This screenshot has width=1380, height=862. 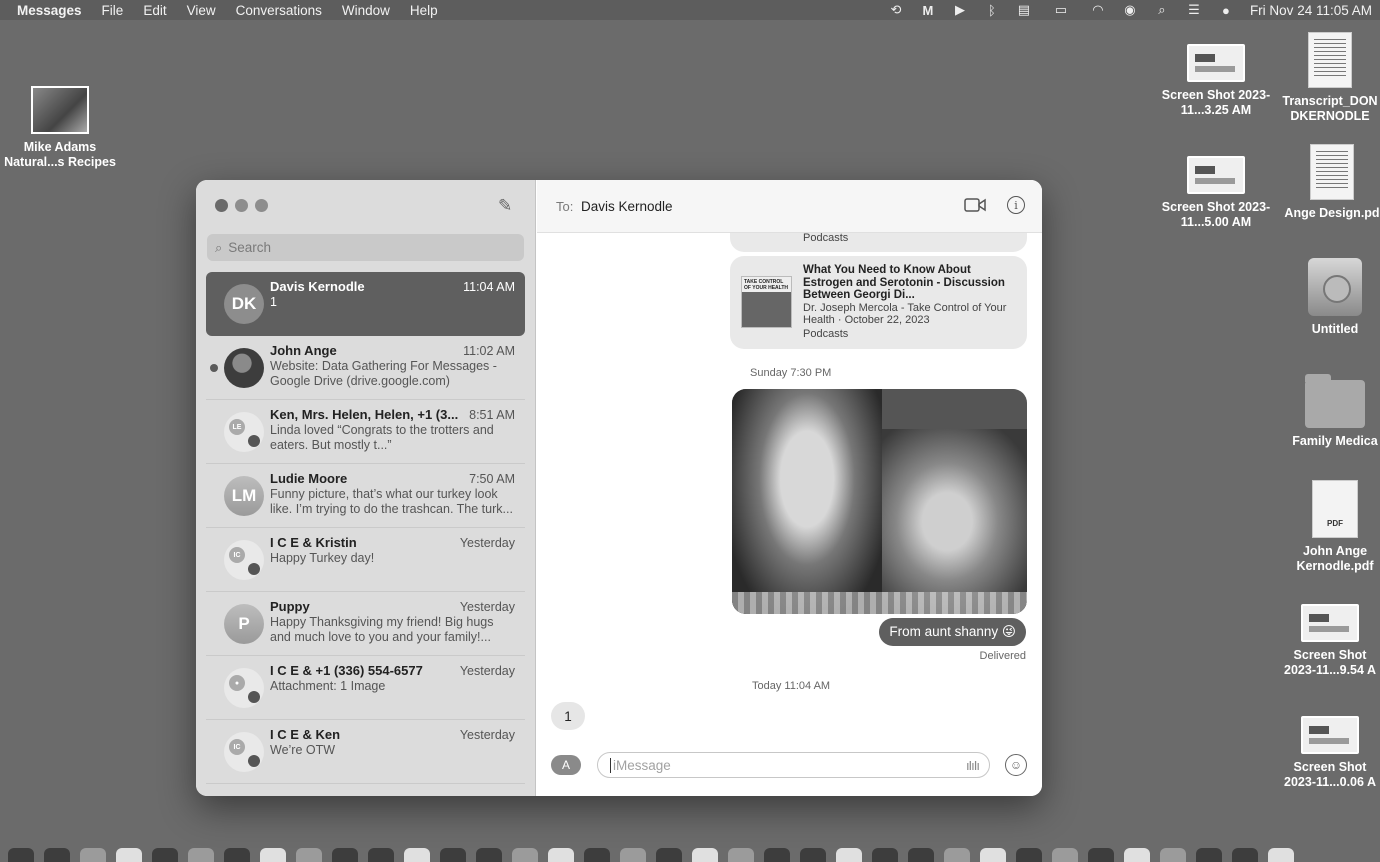 I want to click on avatar-photo, so click(x=254, y=761).